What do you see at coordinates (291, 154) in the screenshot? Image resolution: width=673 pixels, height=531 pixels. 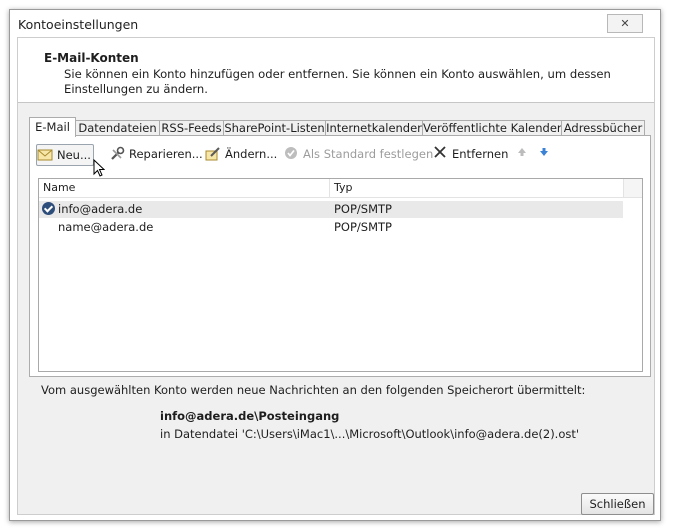 I see `check-circle-icon` at bounding box center [291, 154].